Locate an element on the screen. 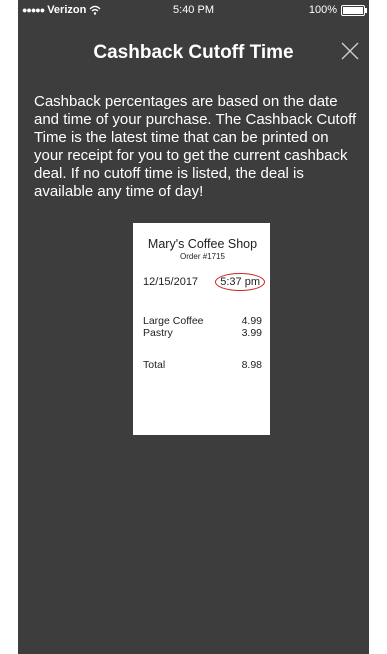  receipt-item-row: Large Coffee 4.99 is located at coordinates (202, 321).